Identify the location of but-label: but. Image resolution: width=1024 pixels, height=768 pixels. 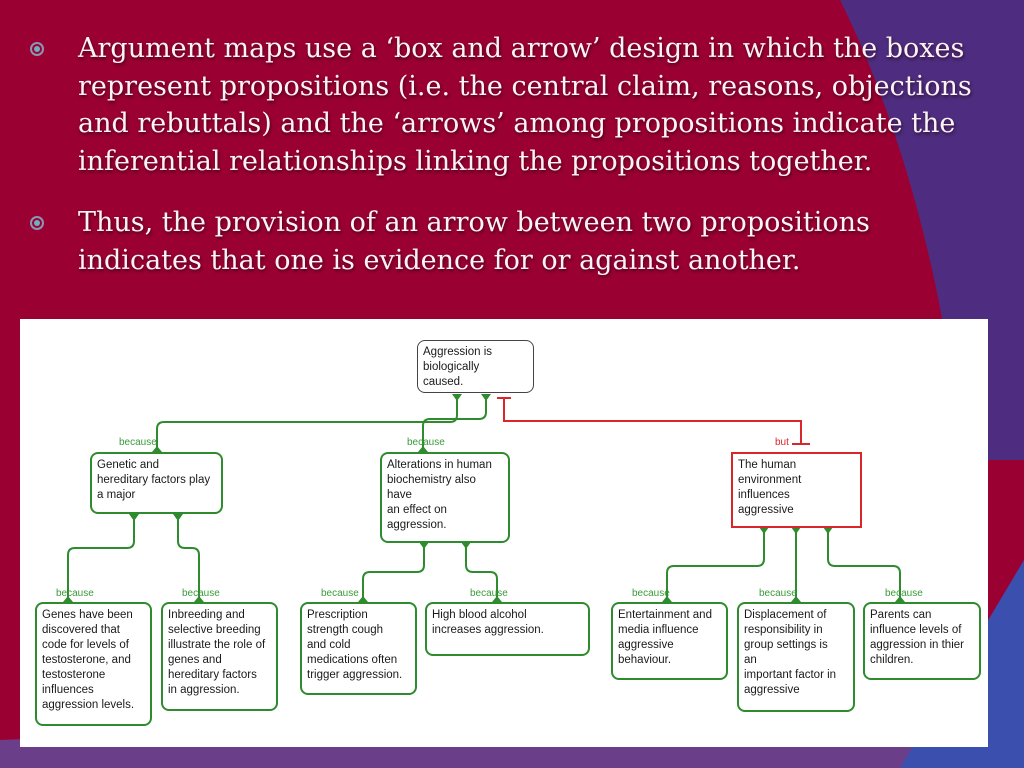
(782, 442).